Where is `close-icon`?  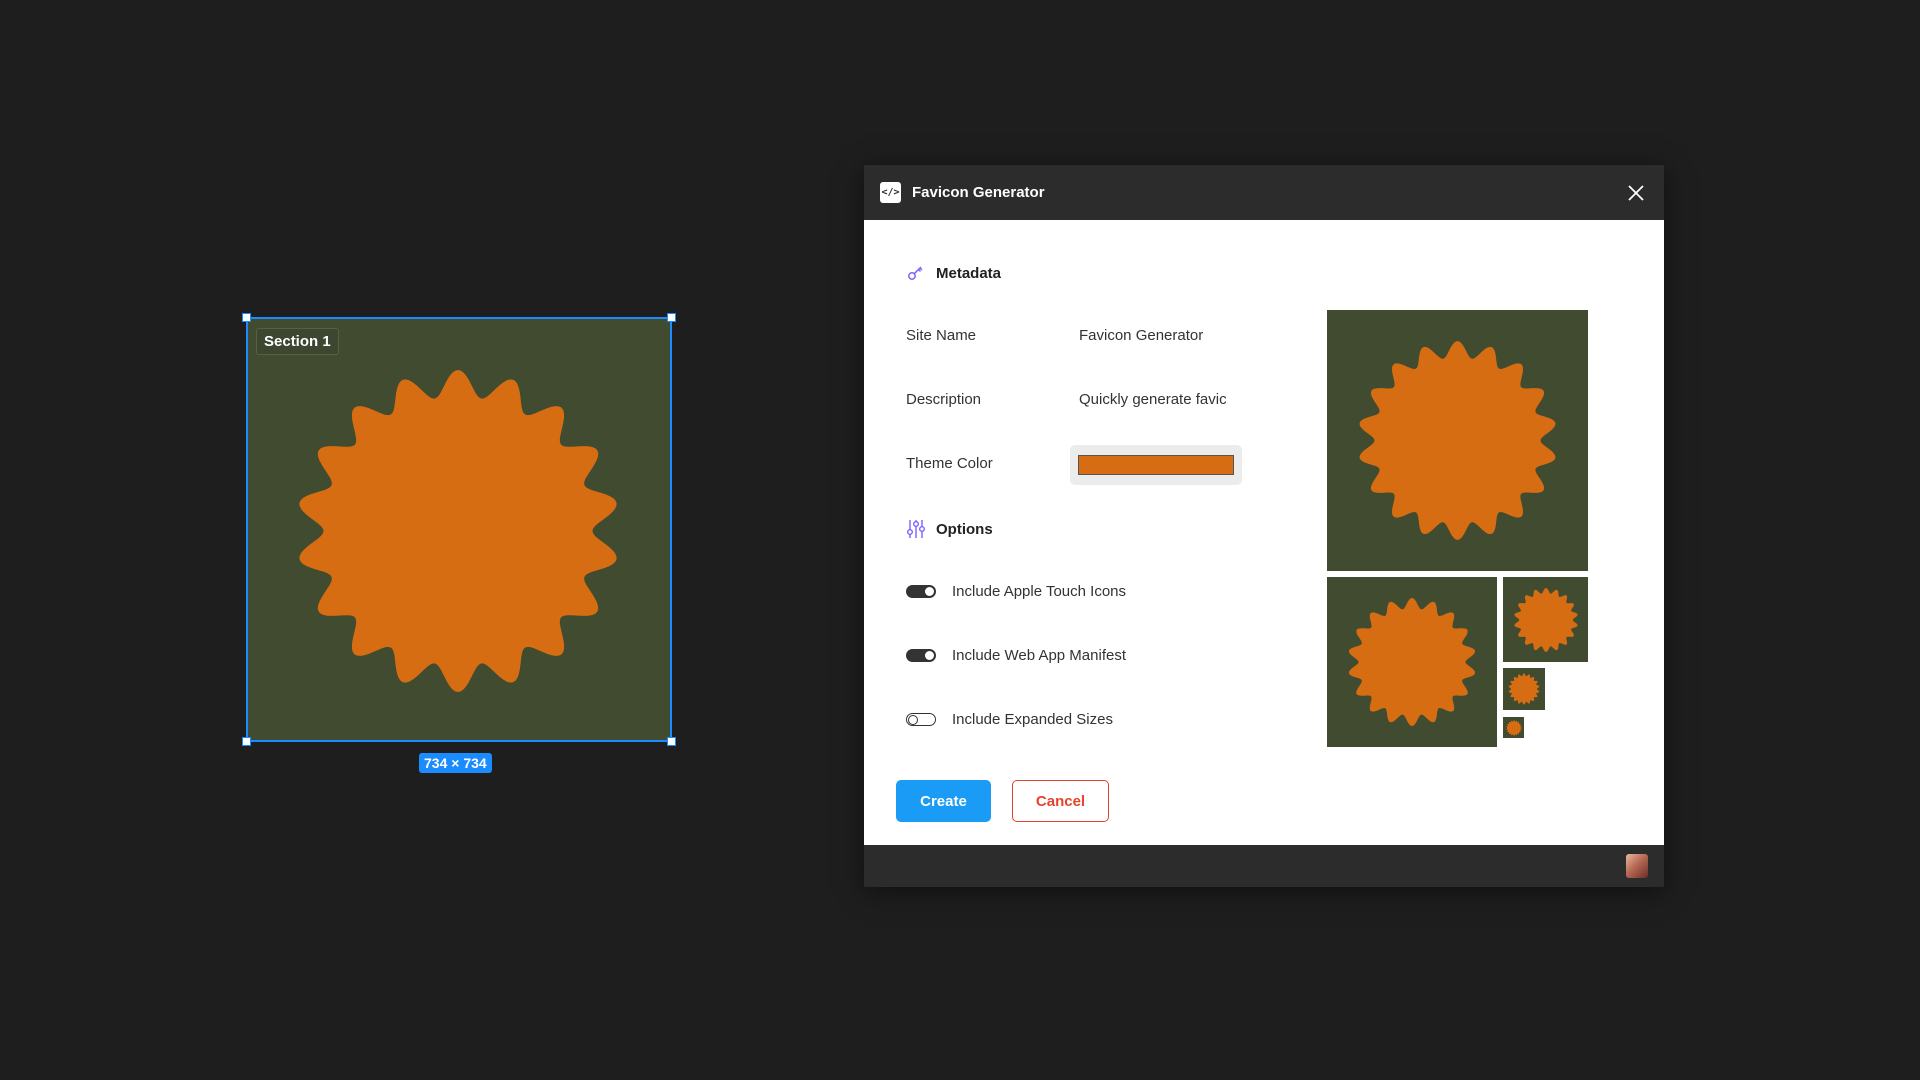 close-icon is located at coordinates (1636, 193).